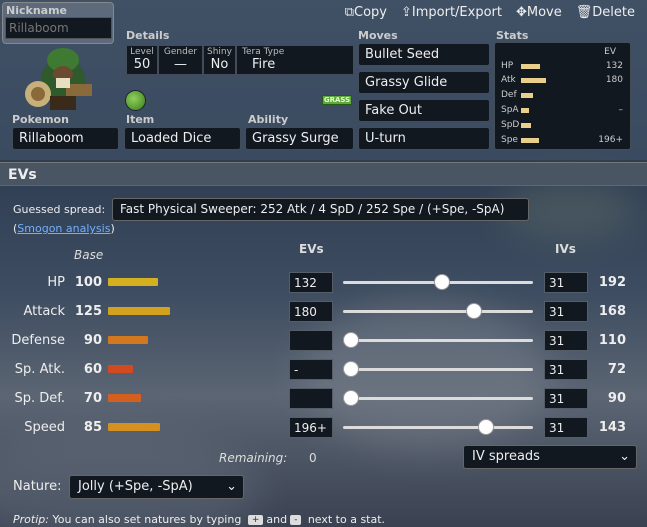  Describe the element at coordinates (88, 282) in the screenshot. I see `stat-base-value: 100` at that location.